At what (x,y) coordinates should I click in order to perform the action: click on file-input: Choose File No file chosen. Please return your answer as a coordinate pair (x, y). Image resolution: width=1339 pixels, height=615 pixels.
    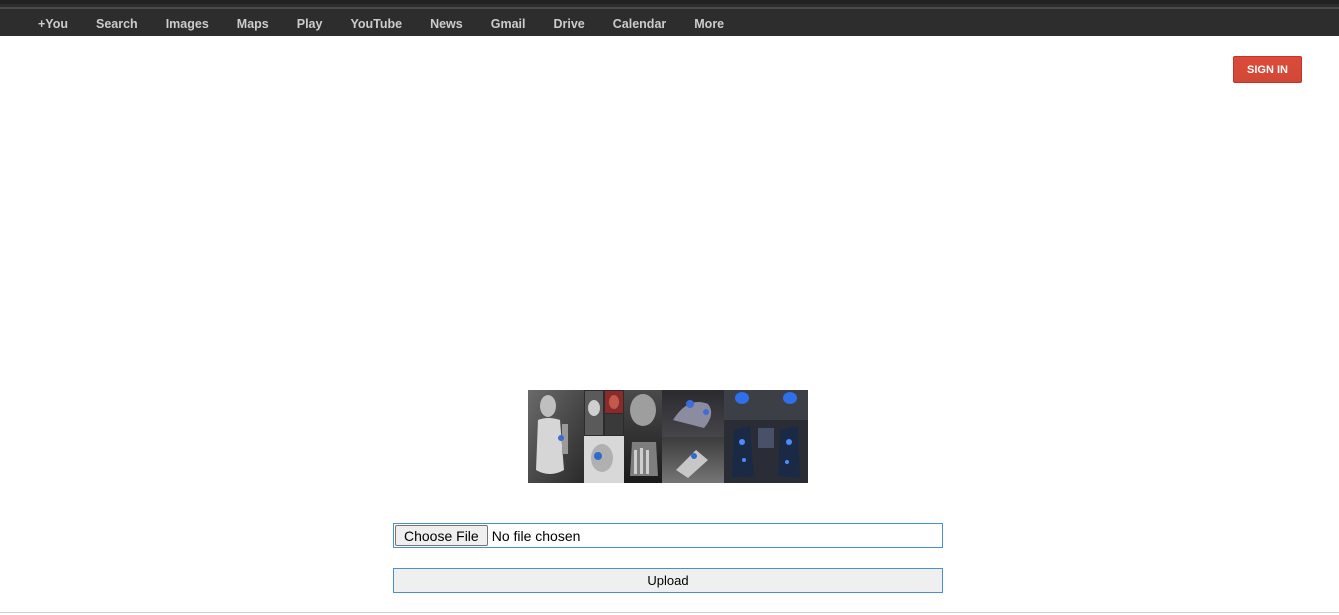
    Looking at the image, I should click on (668, 535).